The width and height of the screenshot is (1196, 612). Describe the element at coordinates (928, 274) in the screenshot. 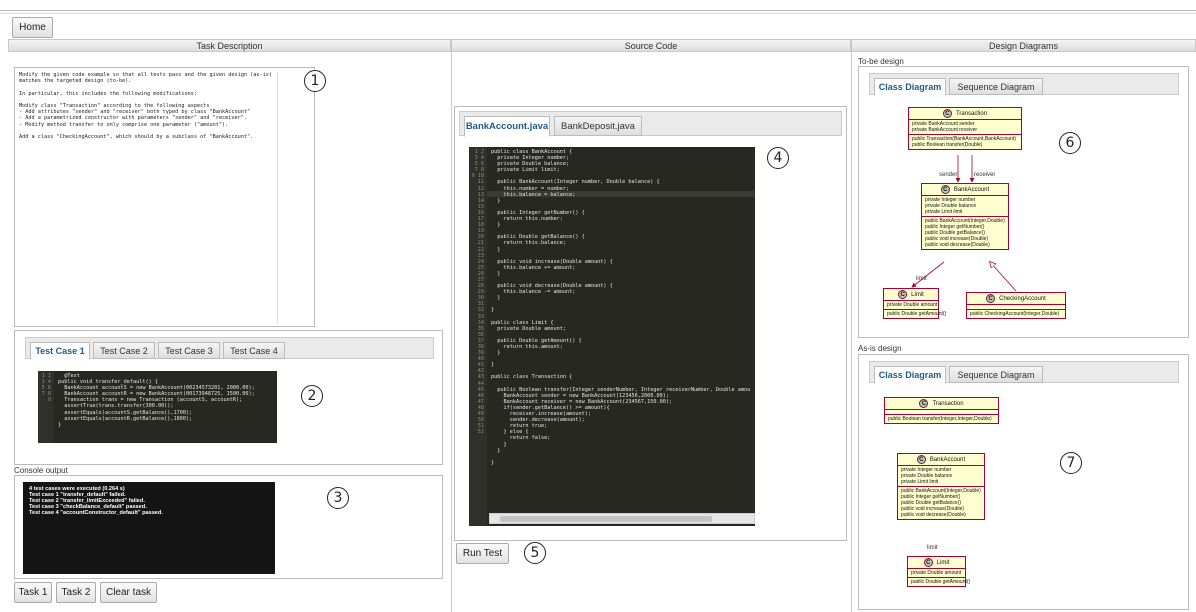

I see `association-limit` at that location.